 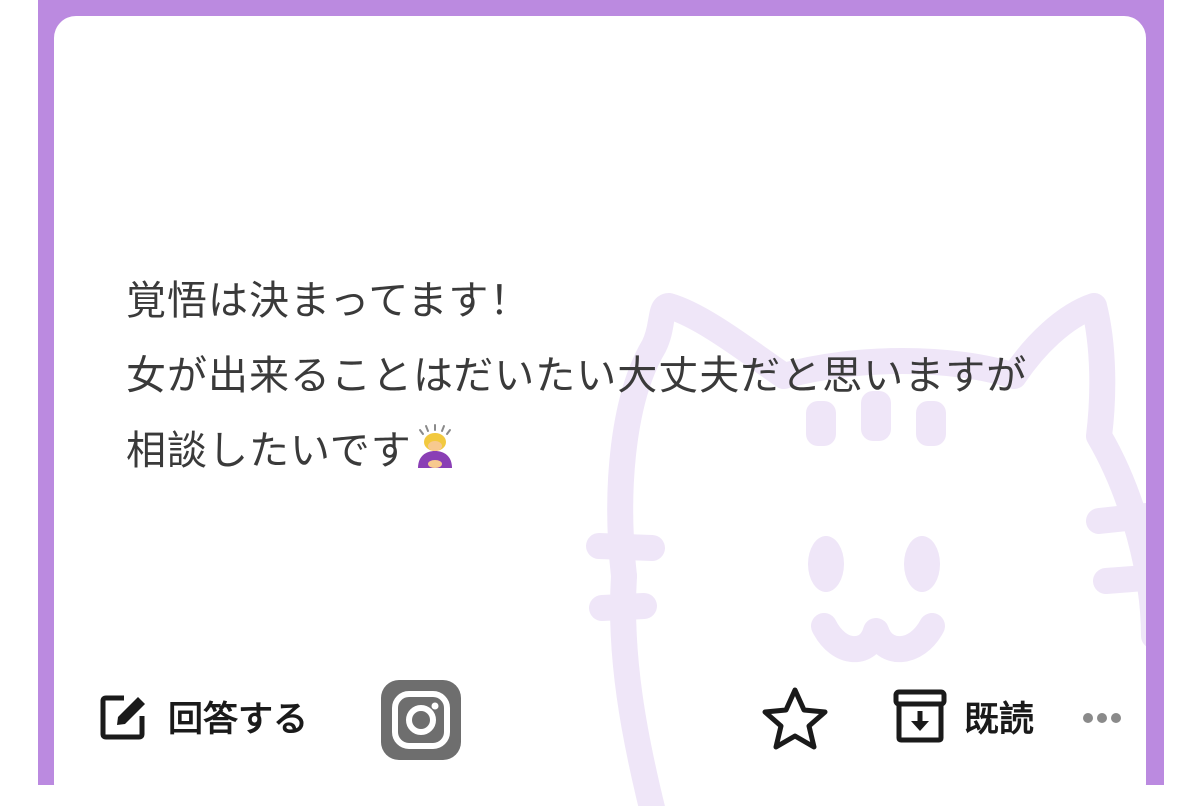 I want to click on star-icon, so click(x=795, y=718).